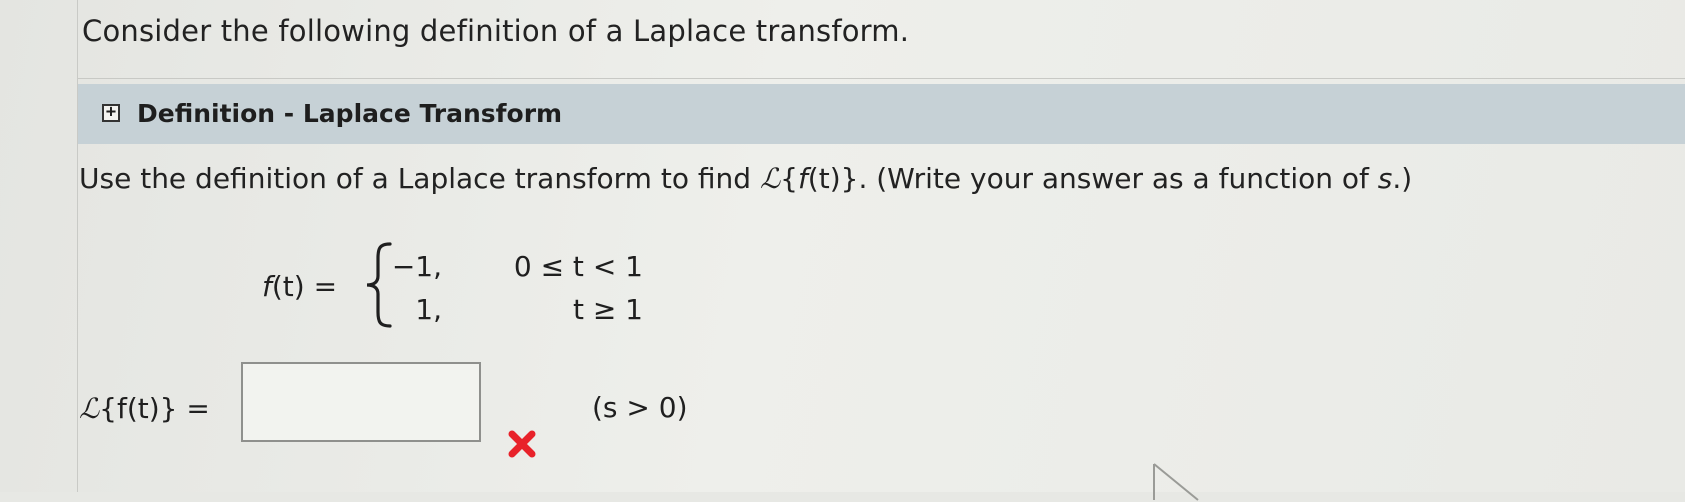  I want to click on variable-s: s, so click(1385, 178).